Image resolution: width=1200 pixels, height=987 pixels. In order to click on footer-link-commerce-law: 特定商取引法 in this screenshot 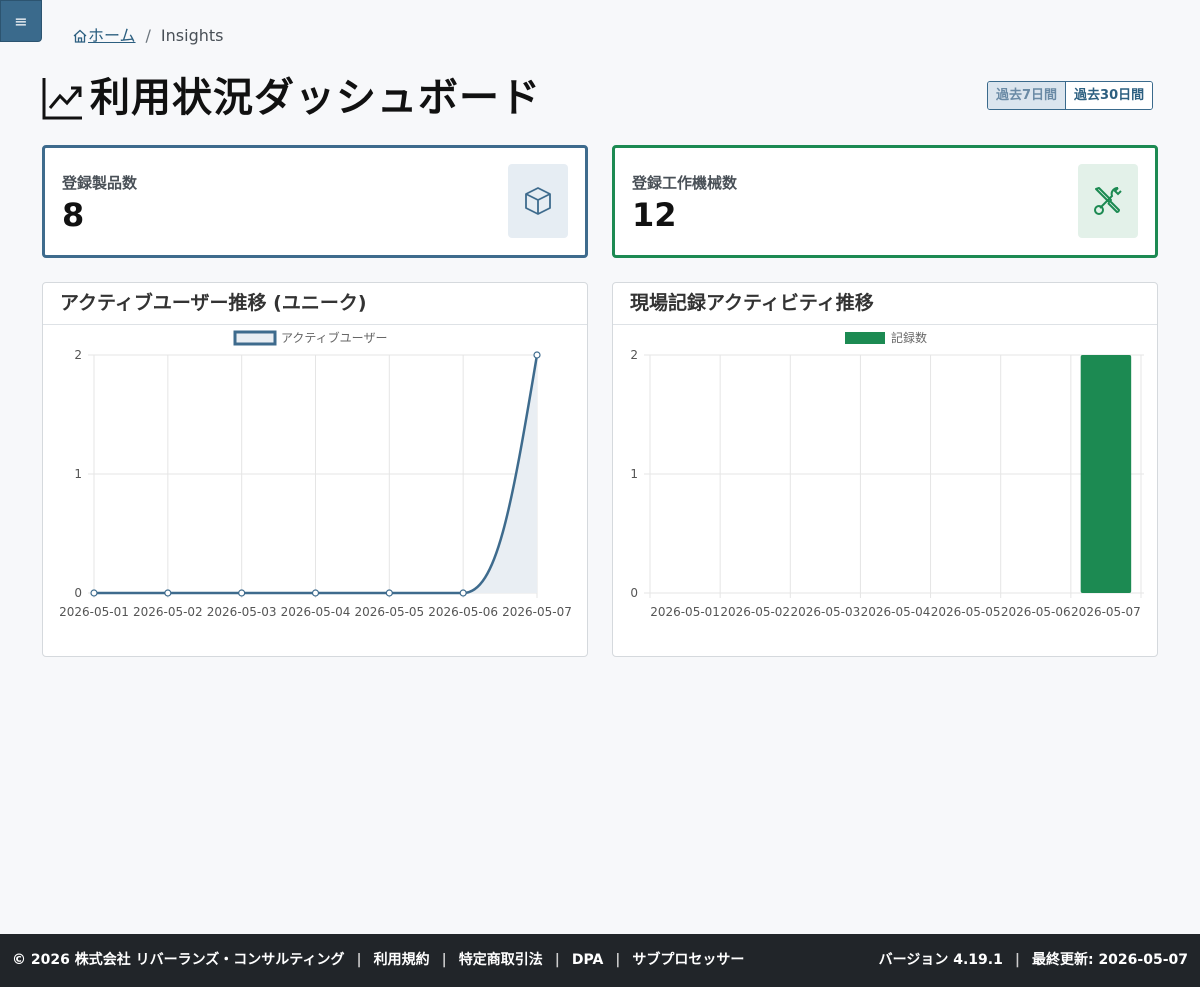, I will do `click(501, 960)`.